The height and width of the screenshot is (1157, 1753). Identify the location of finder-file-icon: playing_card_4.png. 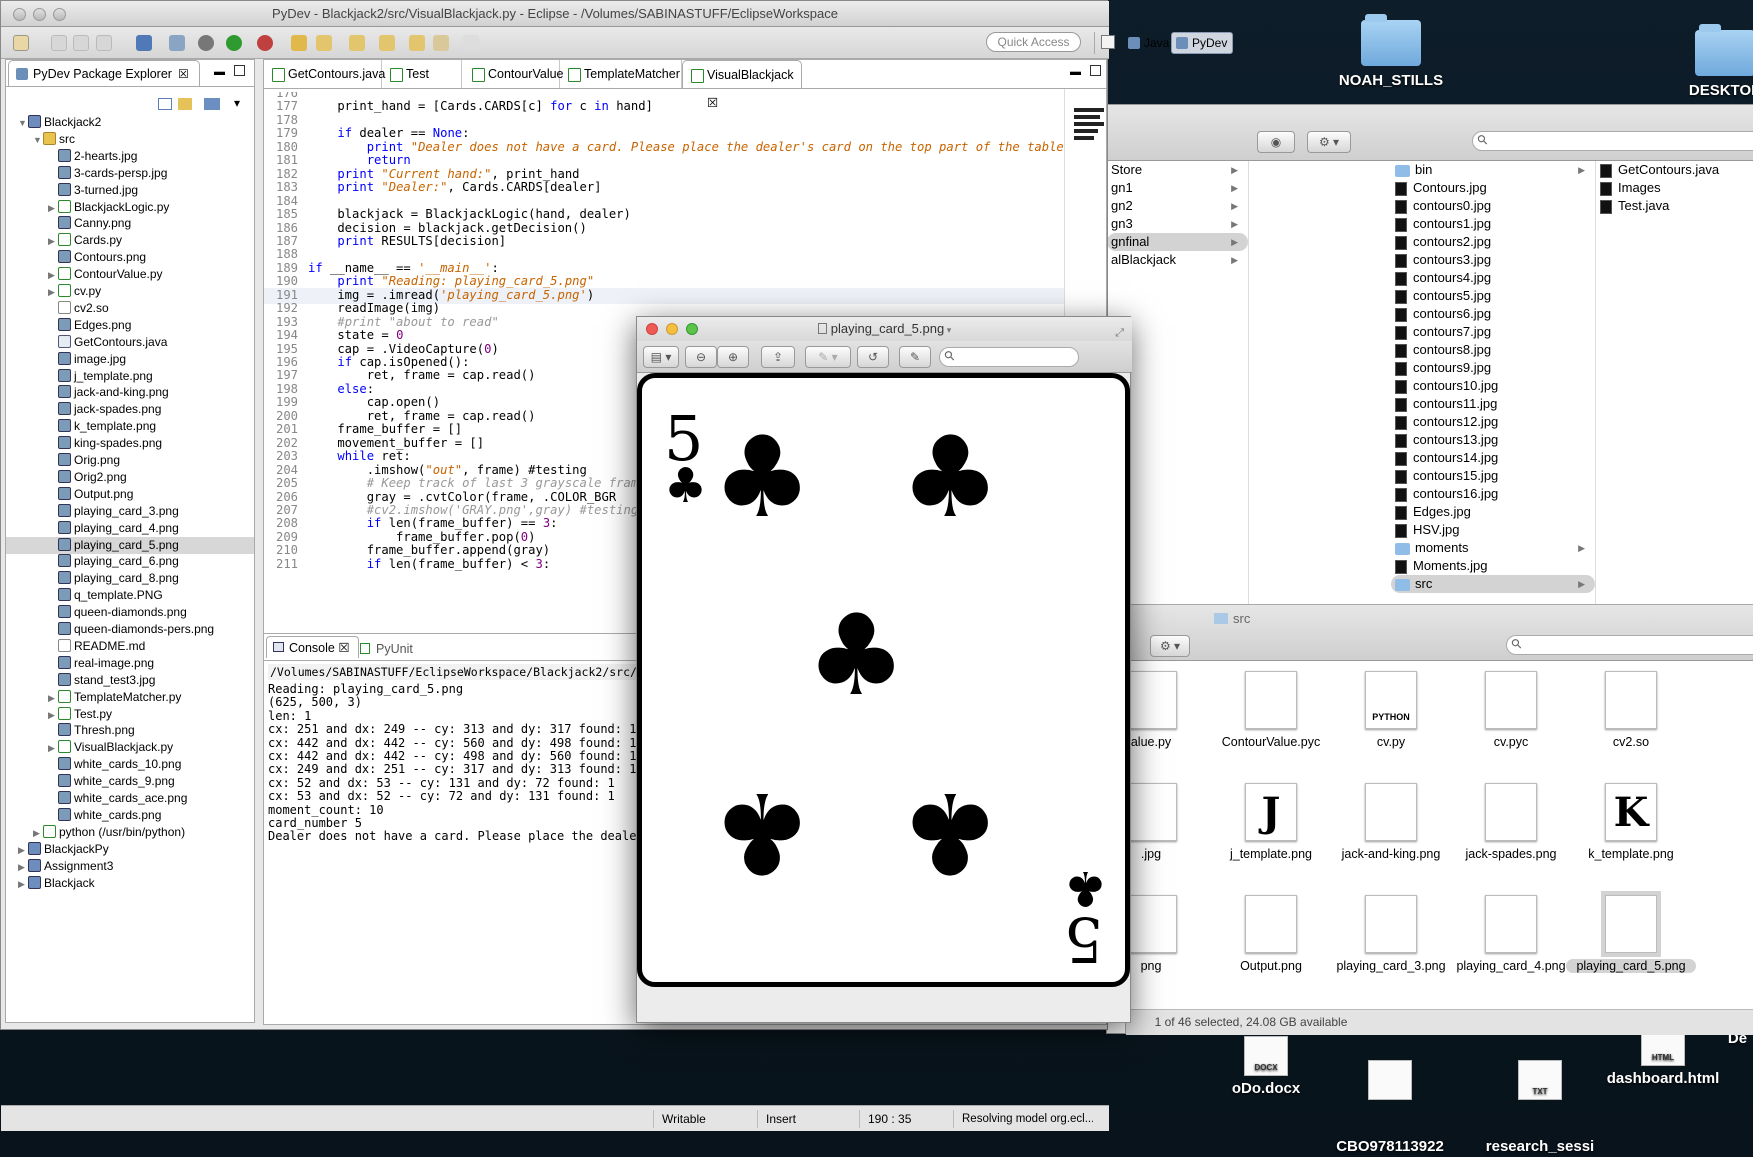
(1511, 934).